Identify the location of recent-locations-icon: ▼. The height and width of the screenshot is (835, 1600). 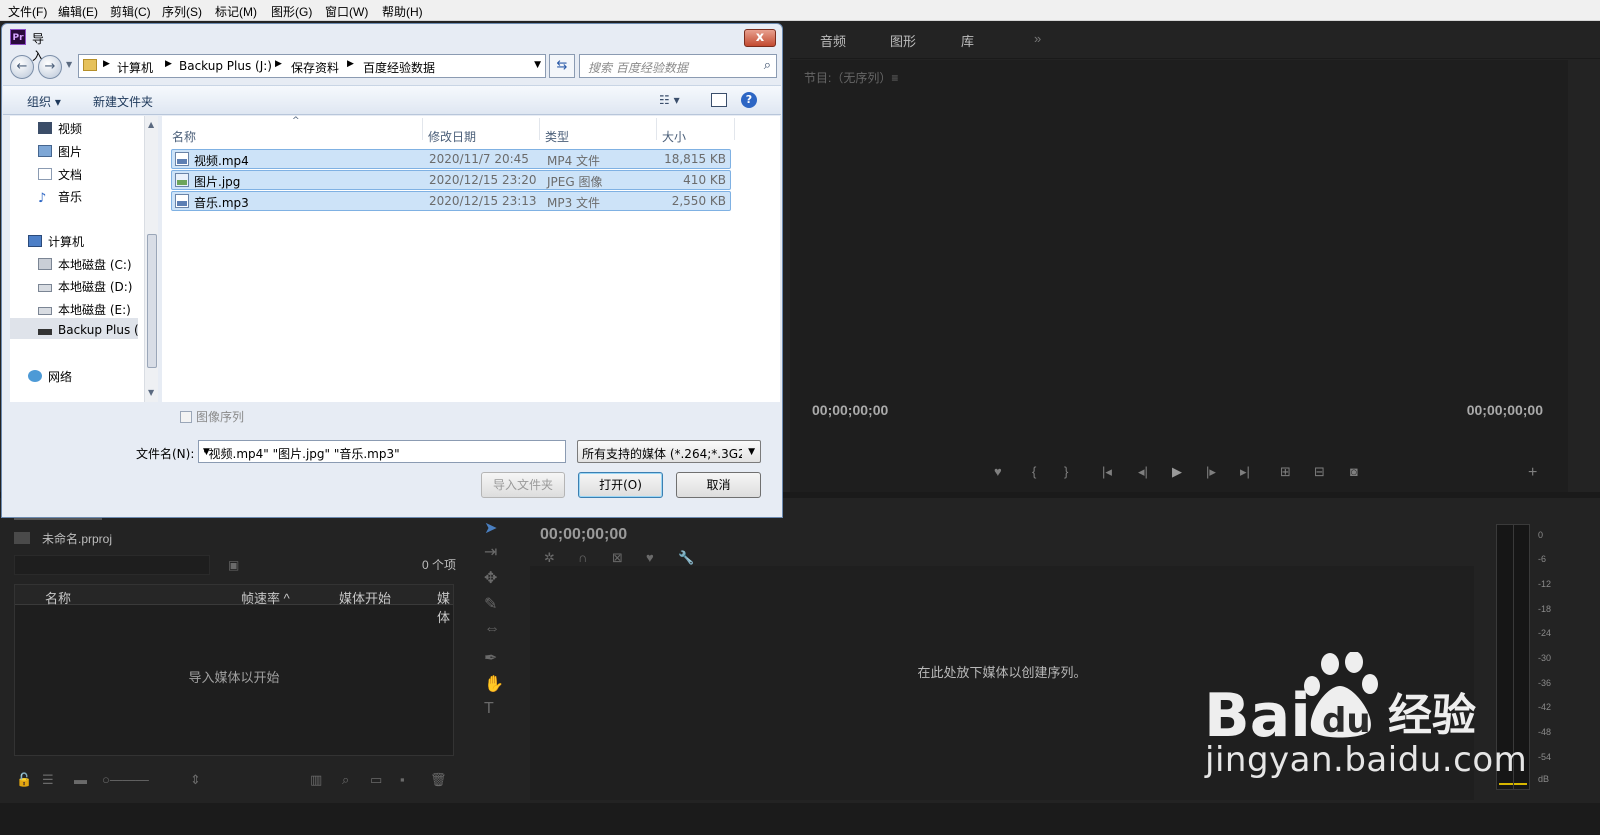
(69, 64).